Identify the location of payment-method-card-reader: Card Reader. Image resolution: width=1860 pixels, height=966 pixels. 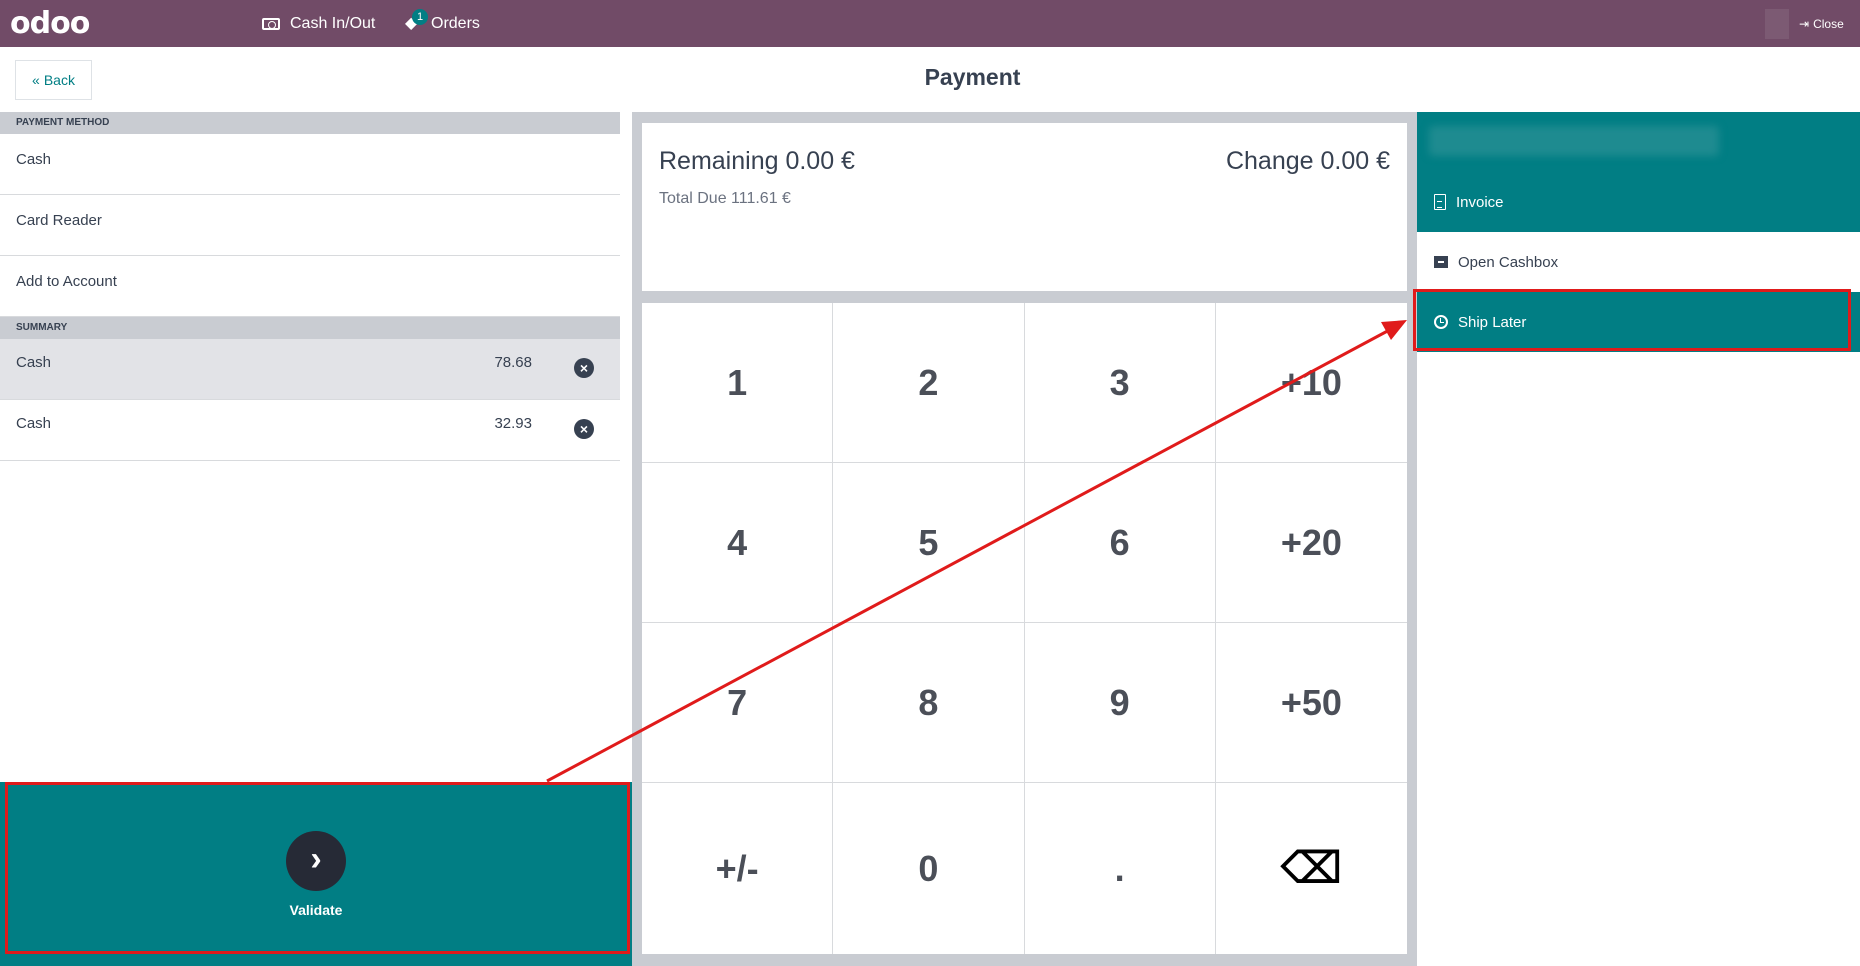
(310, 225).